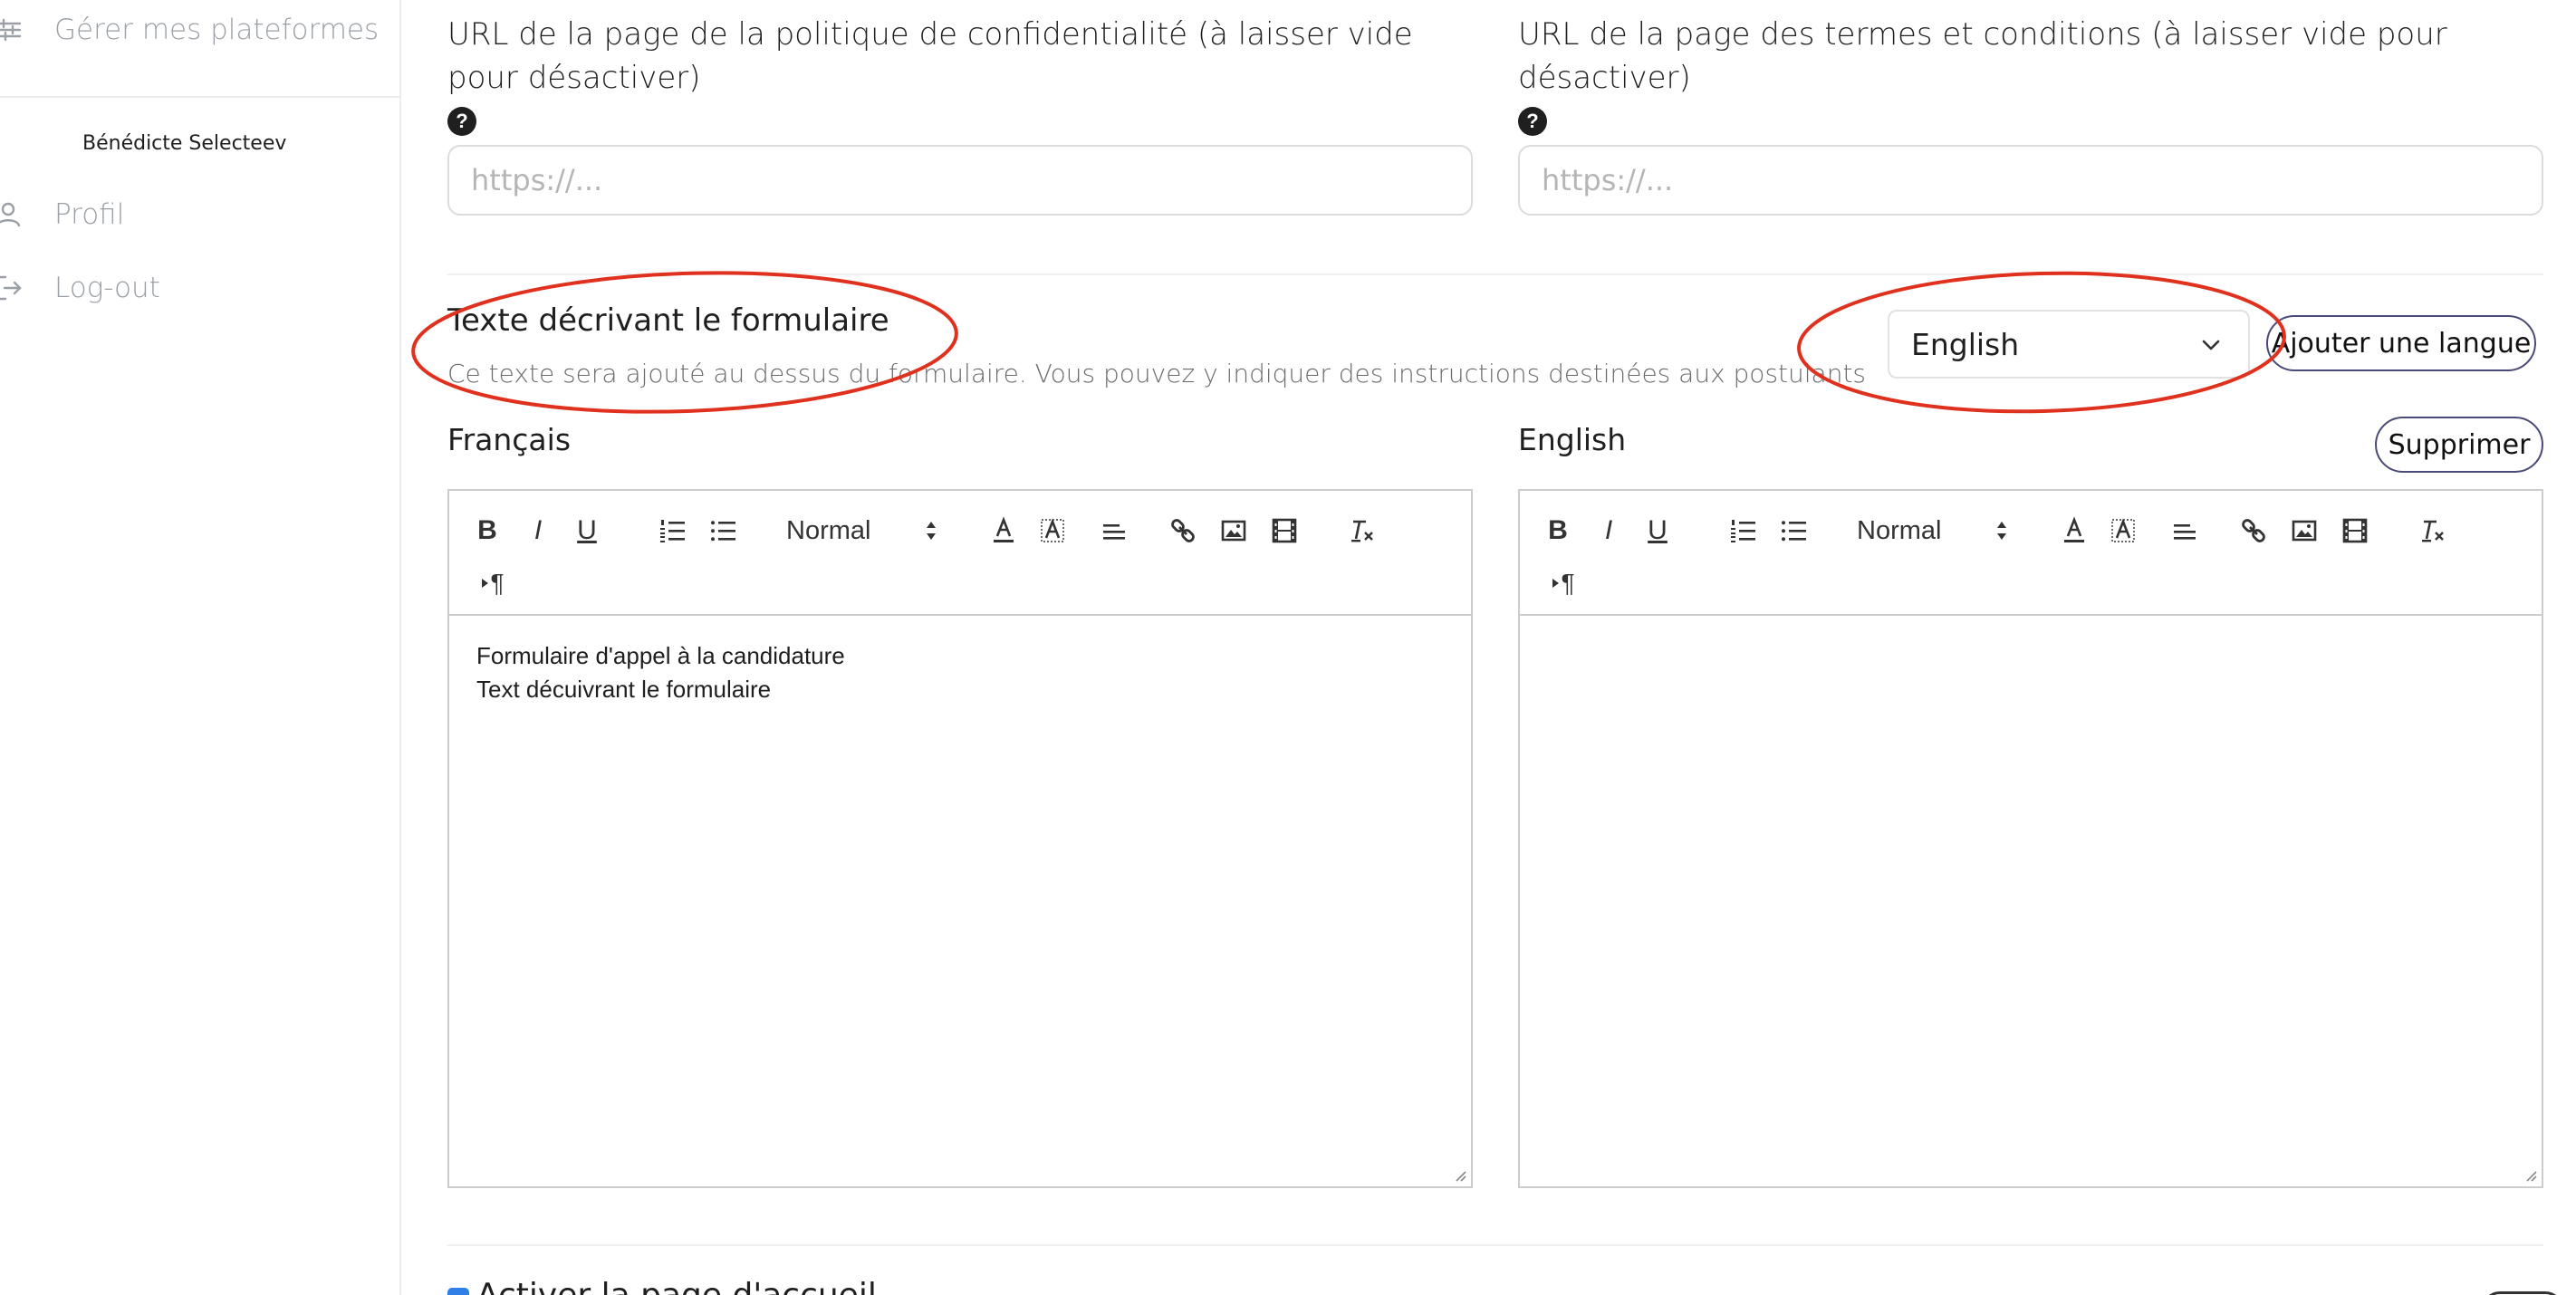 The height and width of the screenshot is (1295, 2576). I want to click on terms-url-input, so click(2030, 180).